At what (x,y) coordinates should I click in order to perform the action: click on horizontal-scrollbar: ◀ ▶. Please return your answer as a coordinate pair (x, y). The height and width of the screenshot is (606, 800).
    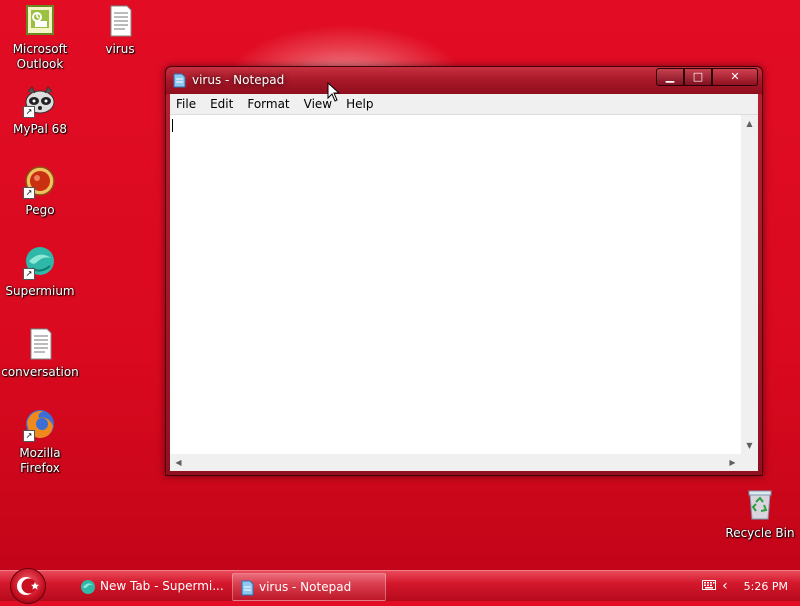
    Looking at the image, I should click on (455, 462).